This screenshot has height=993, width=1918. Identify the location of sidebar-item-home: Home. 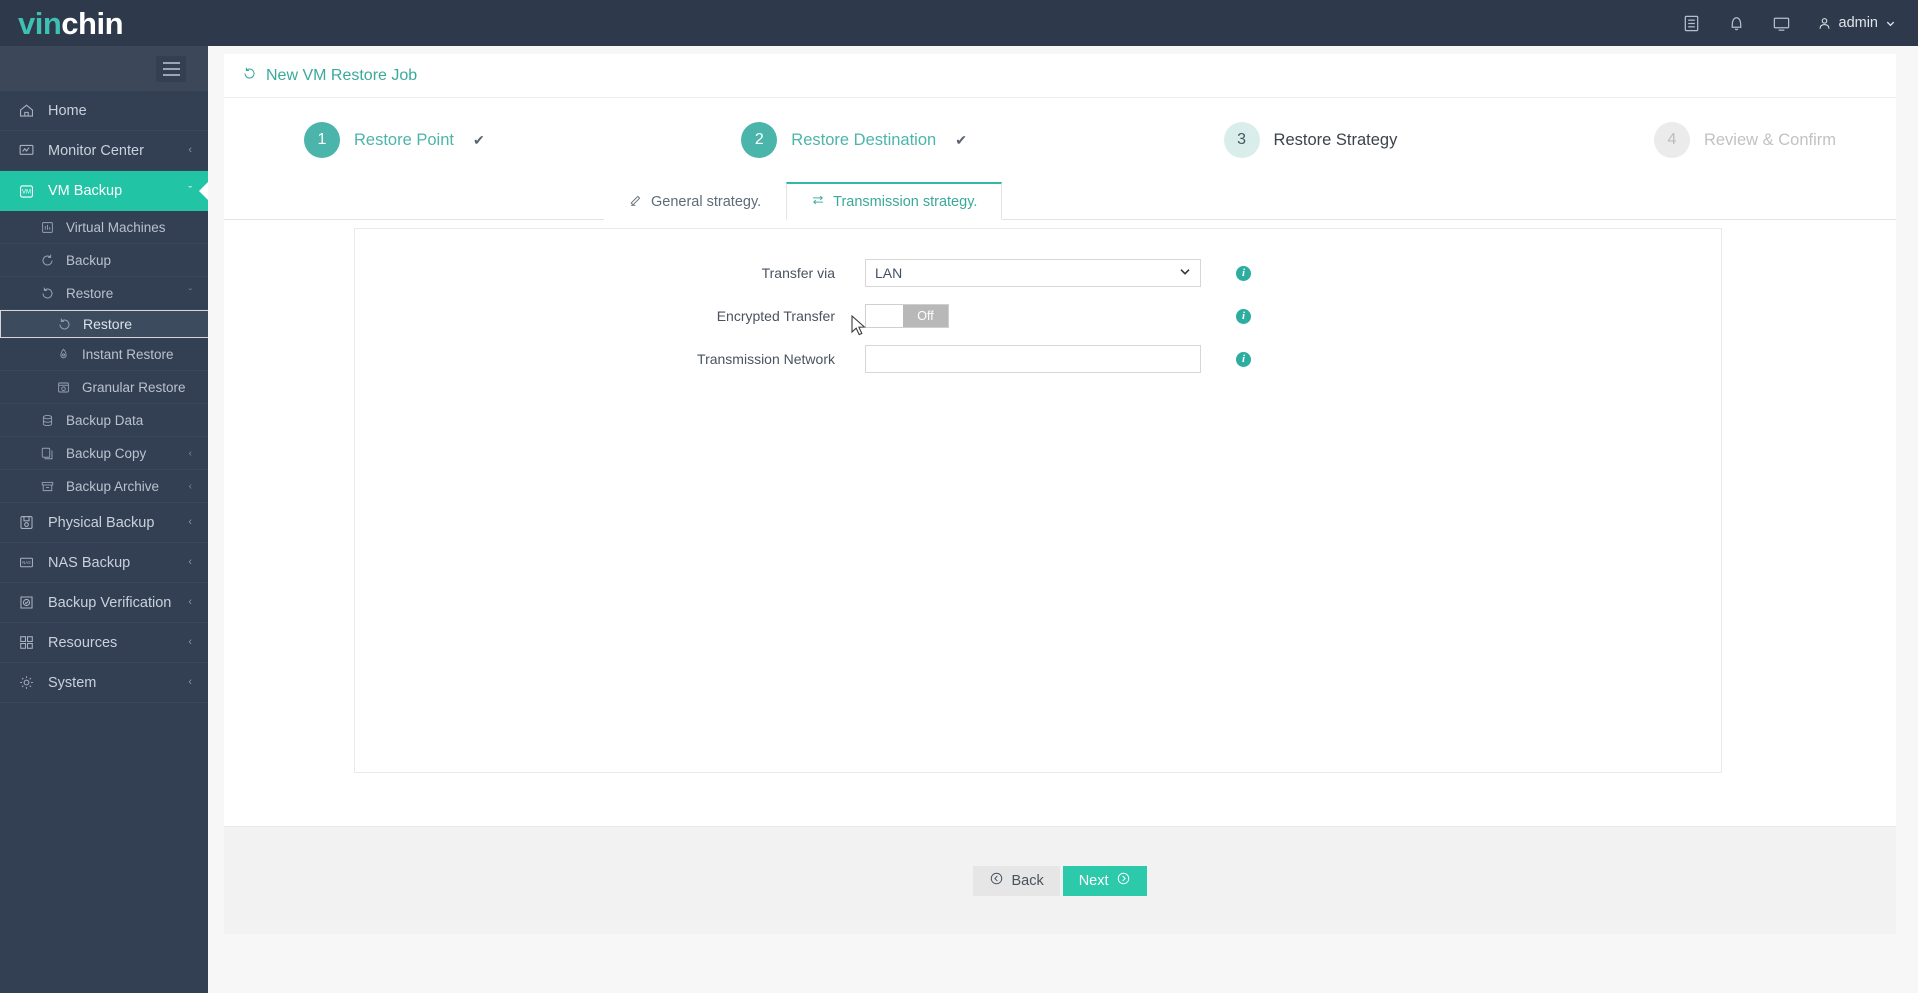
(104, 111).